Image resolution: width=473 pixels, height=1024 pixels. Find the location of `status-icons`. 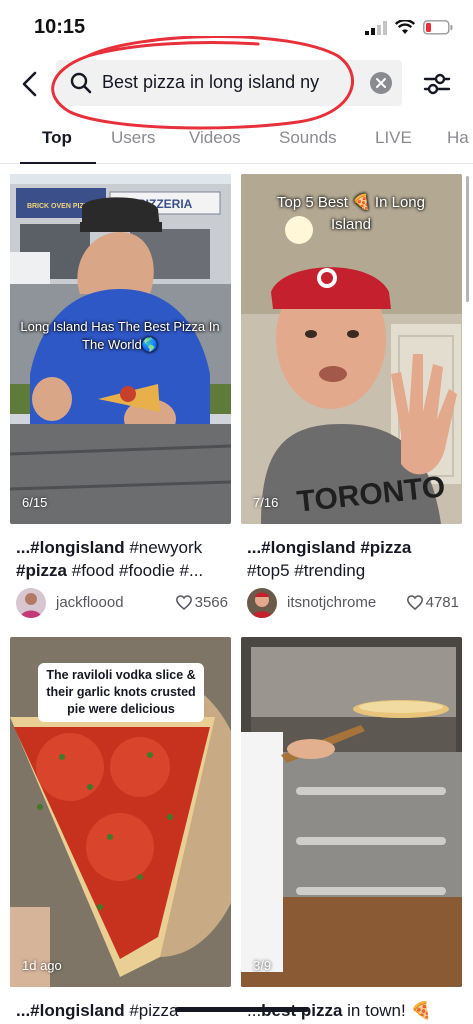

status-icons is located at coordinates (409, 27).